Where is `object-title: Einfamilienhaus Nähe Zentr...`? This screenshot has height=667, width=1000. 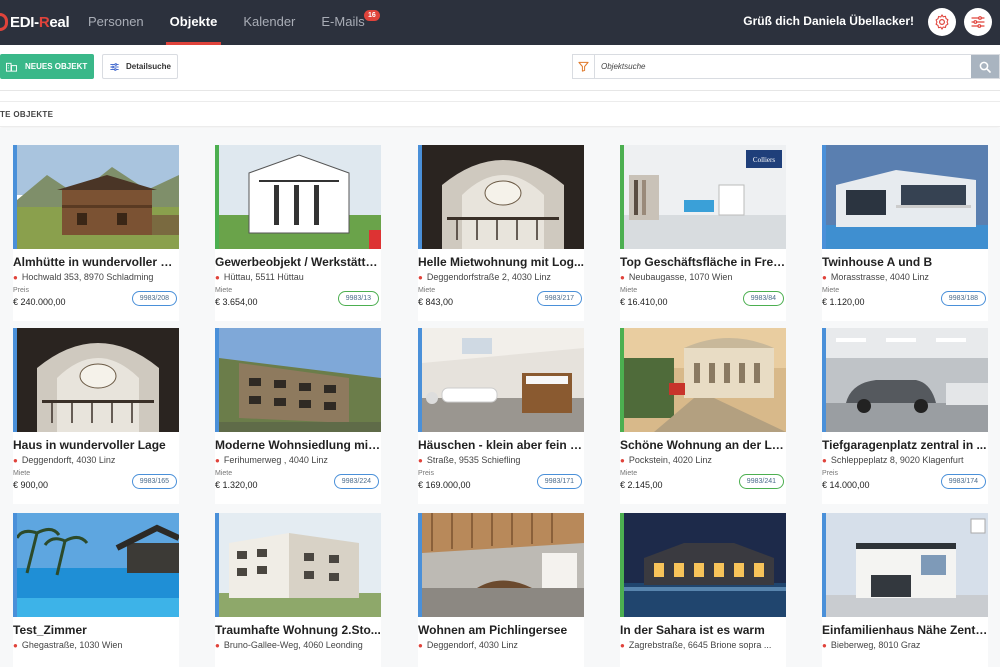
object-title: Einfamilienhaus Nähe Zentr... is located at coordinates (905, 630).